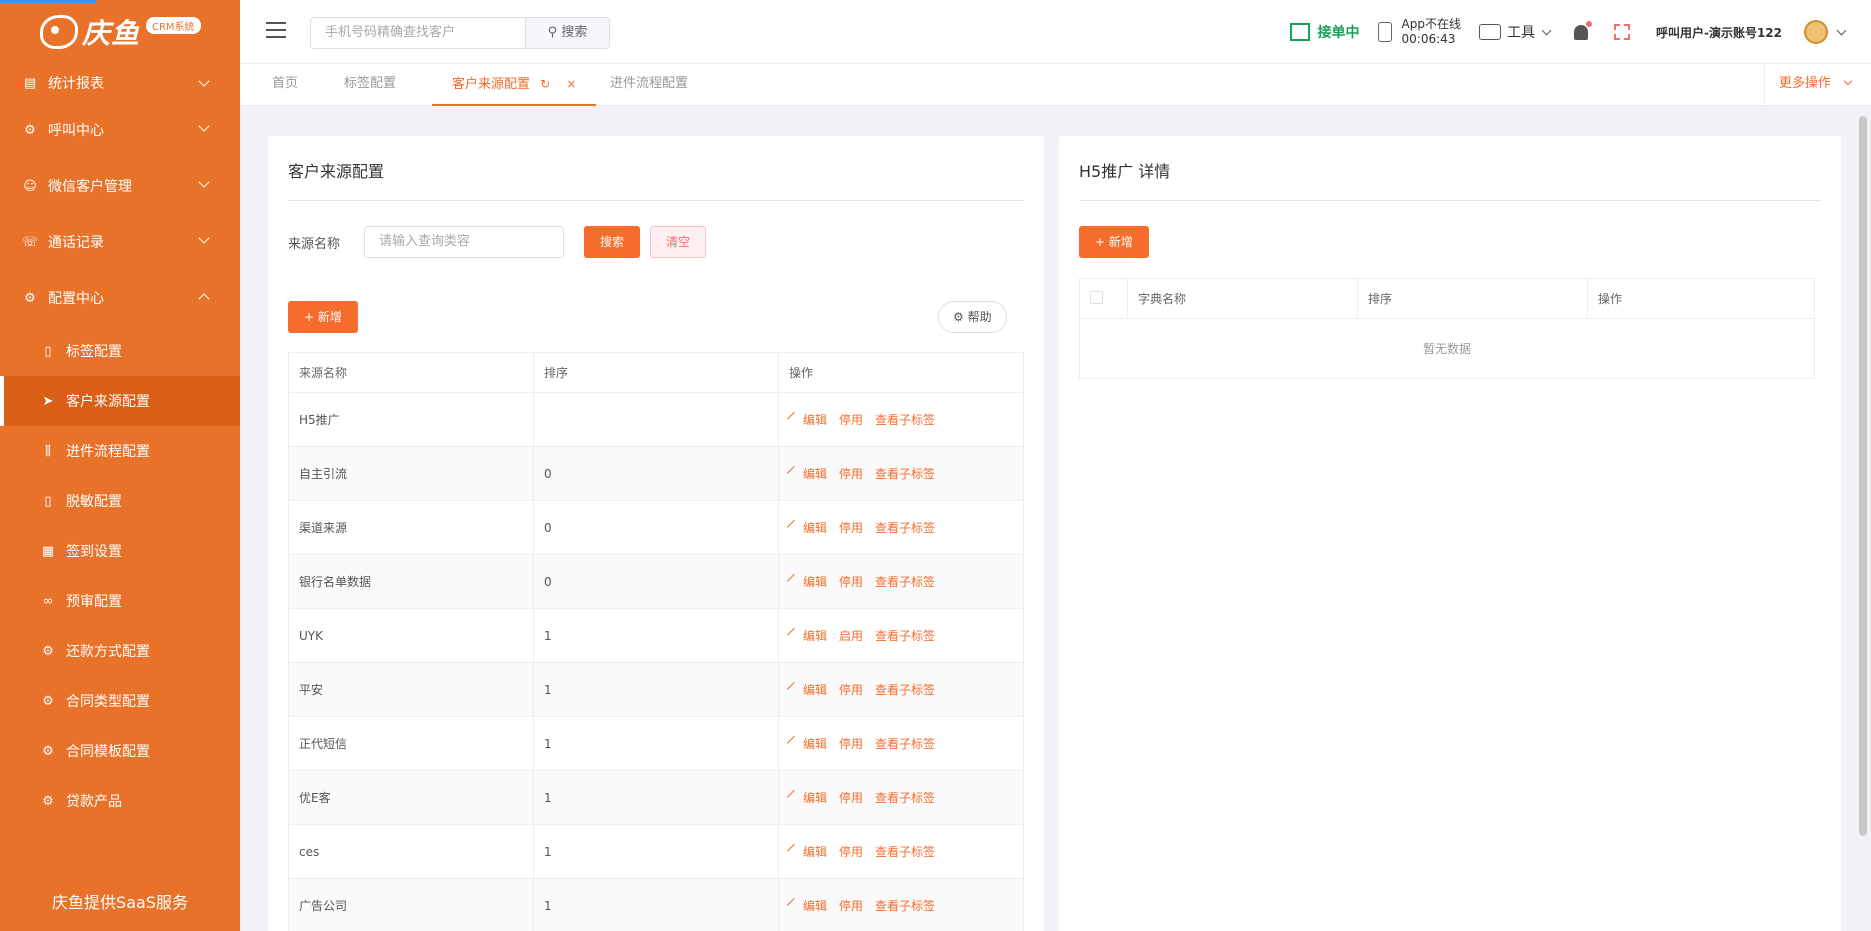 This screenshot has width=1871, height=931. What do you see at coordinates (411, 372) in the screenshot?
I see `column-header: 来源名称` at bounding box center [411, 372].